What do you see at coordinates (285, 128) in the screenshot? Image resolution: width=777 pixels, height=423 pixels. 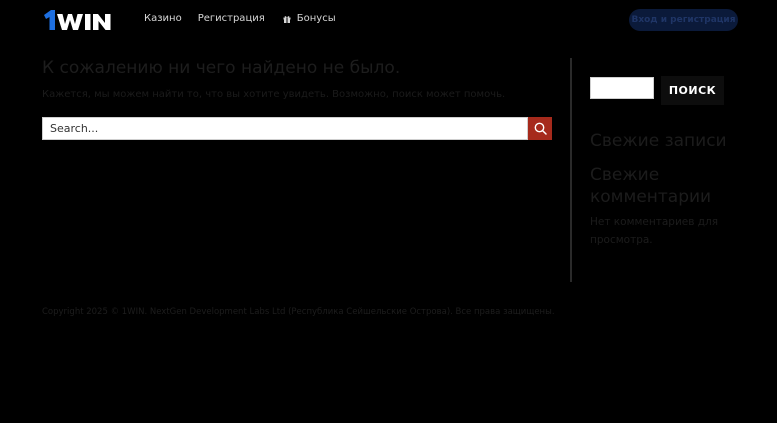 I see `search-input` at bounding box center [285, 128].